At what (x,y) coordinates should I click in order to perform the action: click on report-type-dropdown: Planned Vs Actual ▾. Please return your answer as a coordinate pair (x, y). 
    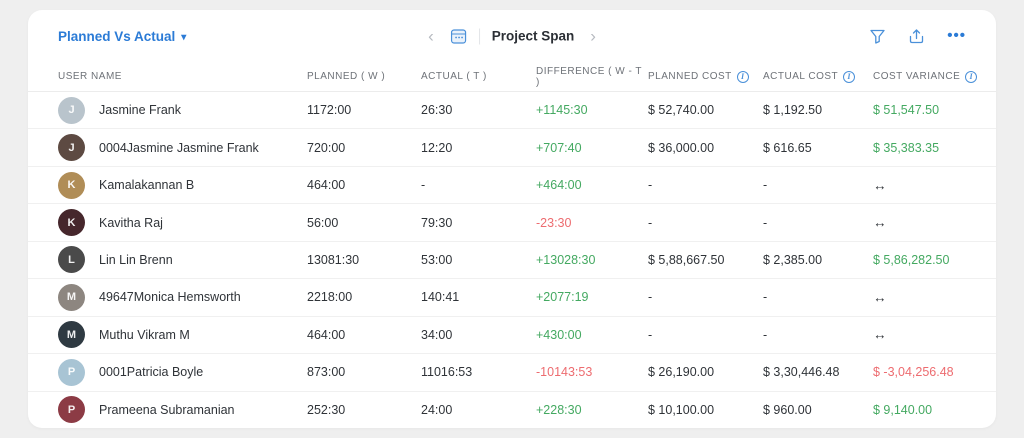
    Looking at the image, I should click on (122, 36).